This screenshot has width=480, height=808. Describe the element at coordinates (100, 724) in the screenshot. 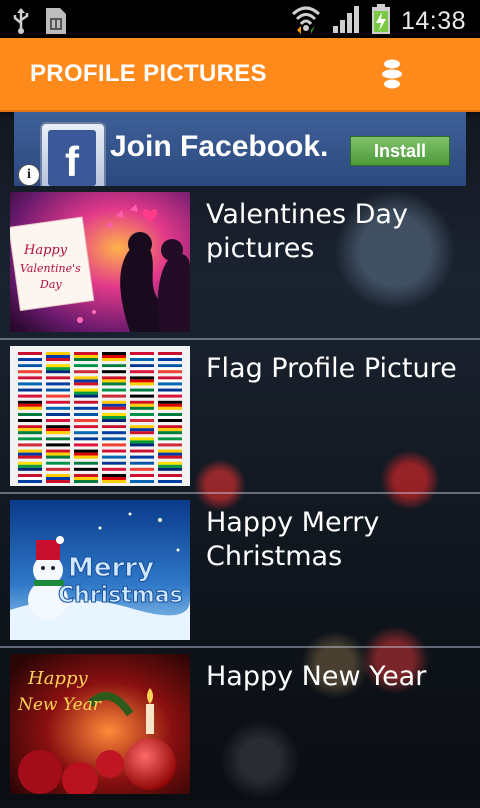

I see `new-year-thumbnail: Happy New Year` at that location.